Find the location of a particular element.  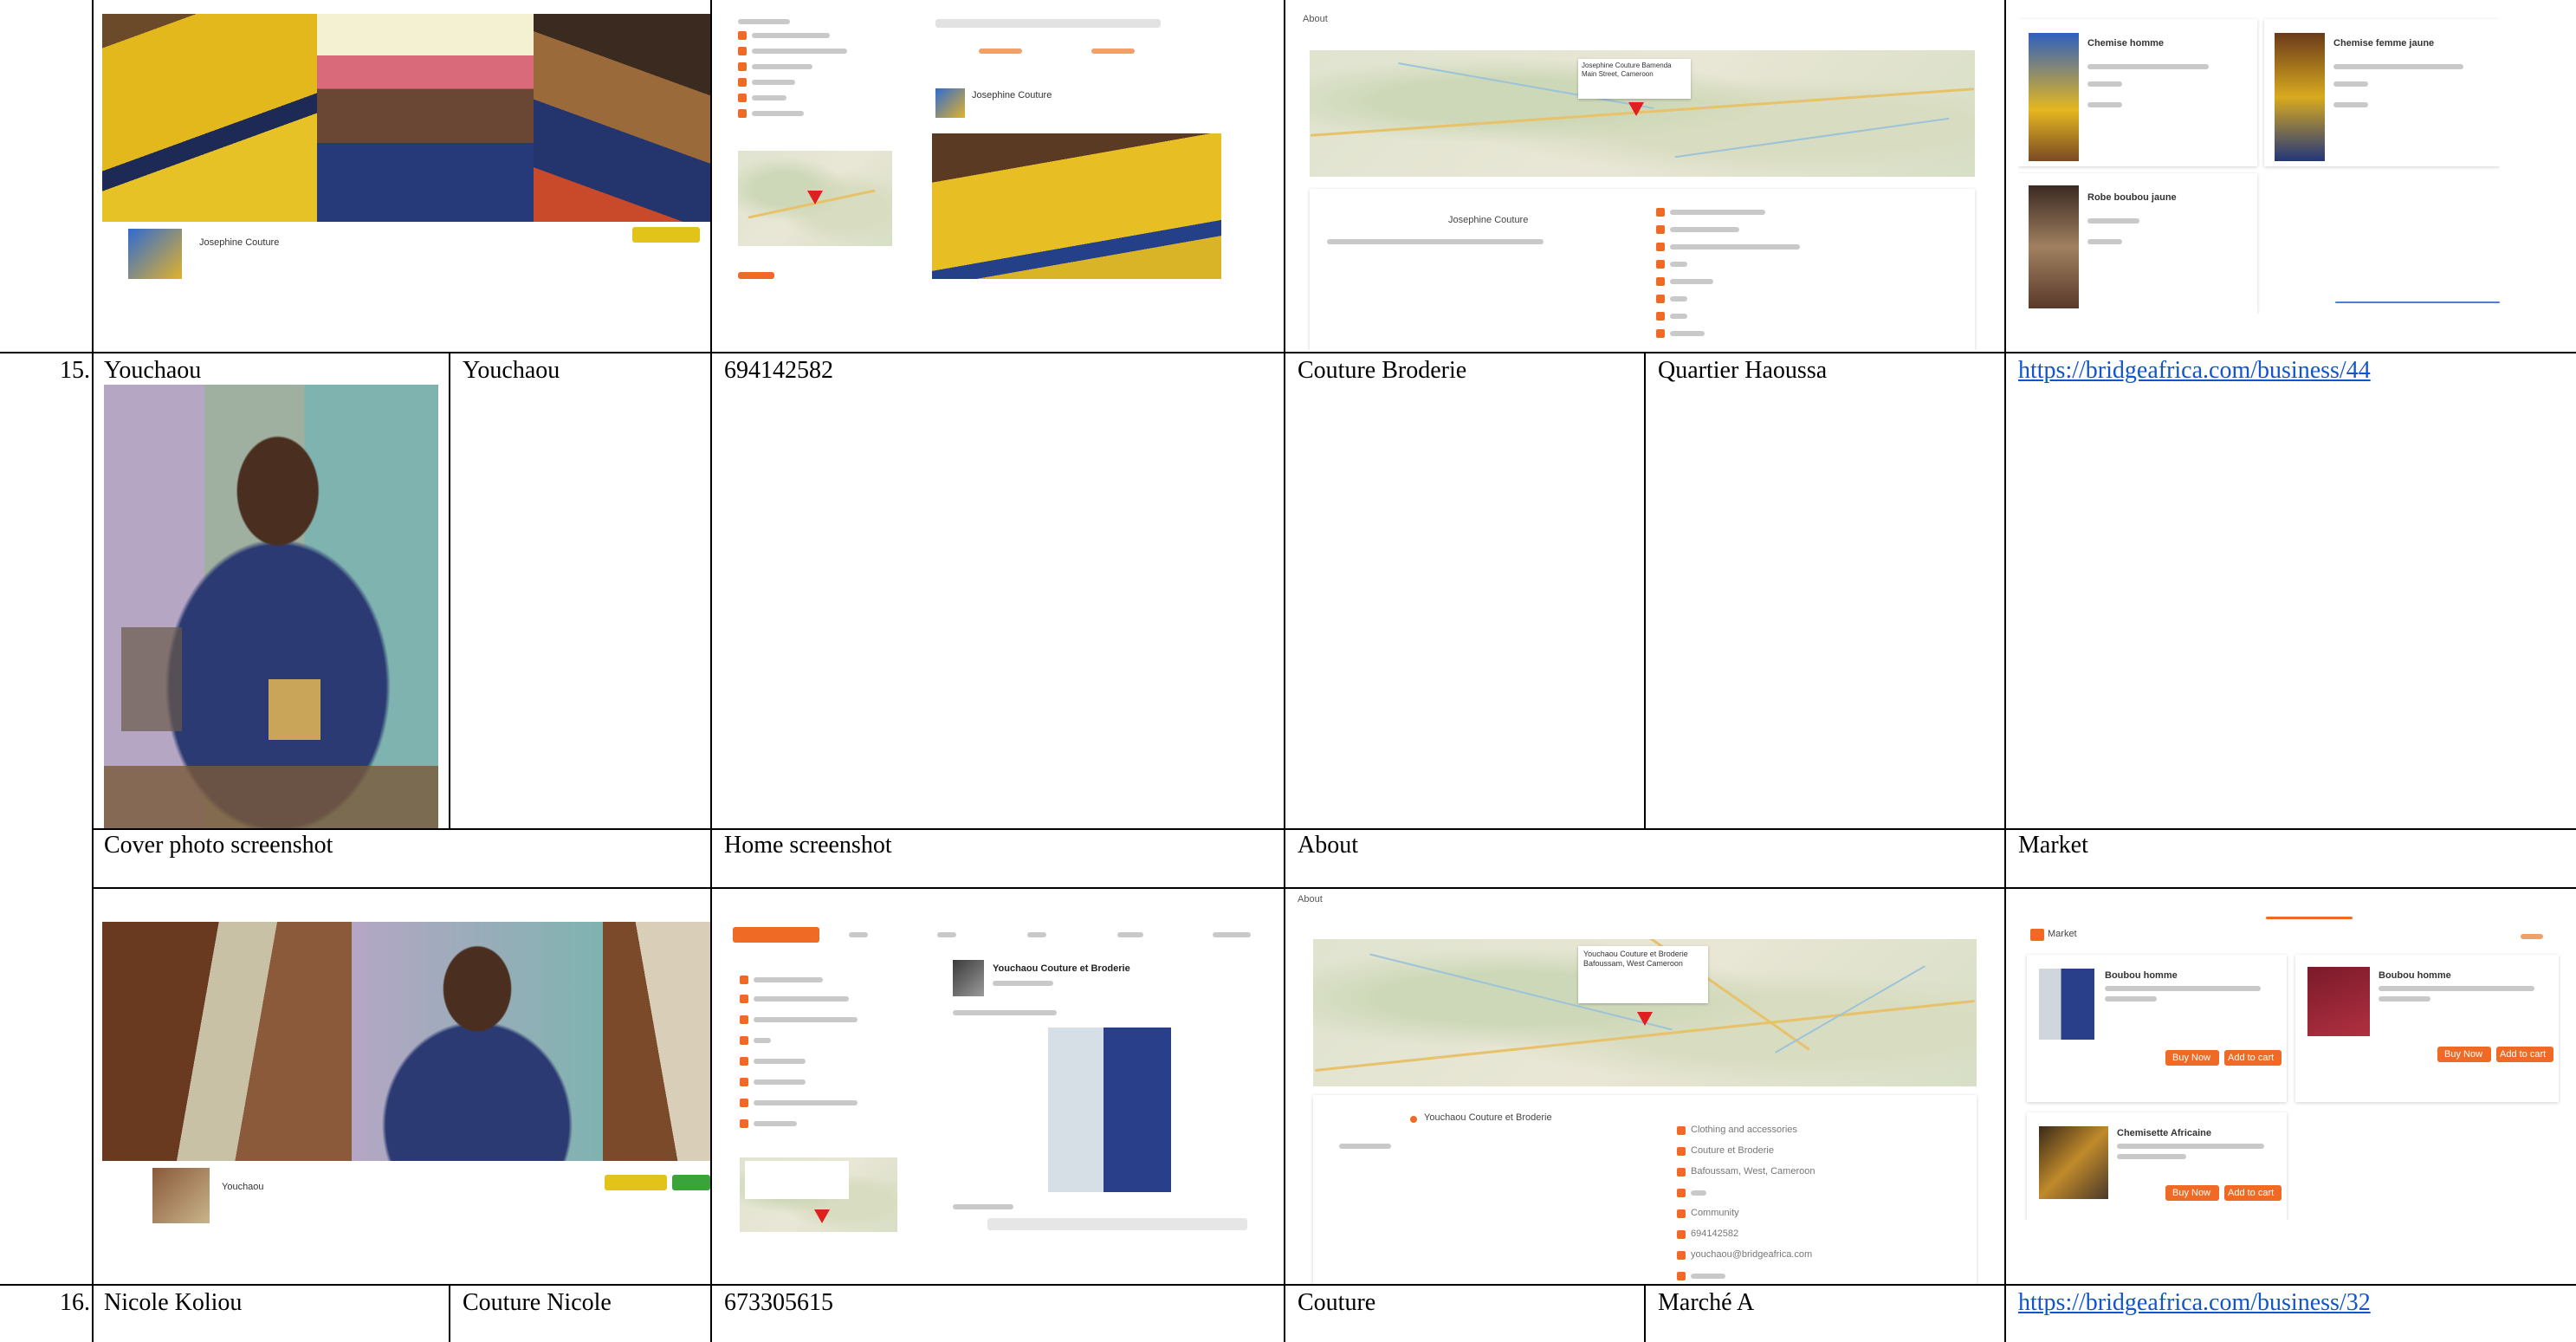

row-category: Couture is located at coordinates (1337, 1302).